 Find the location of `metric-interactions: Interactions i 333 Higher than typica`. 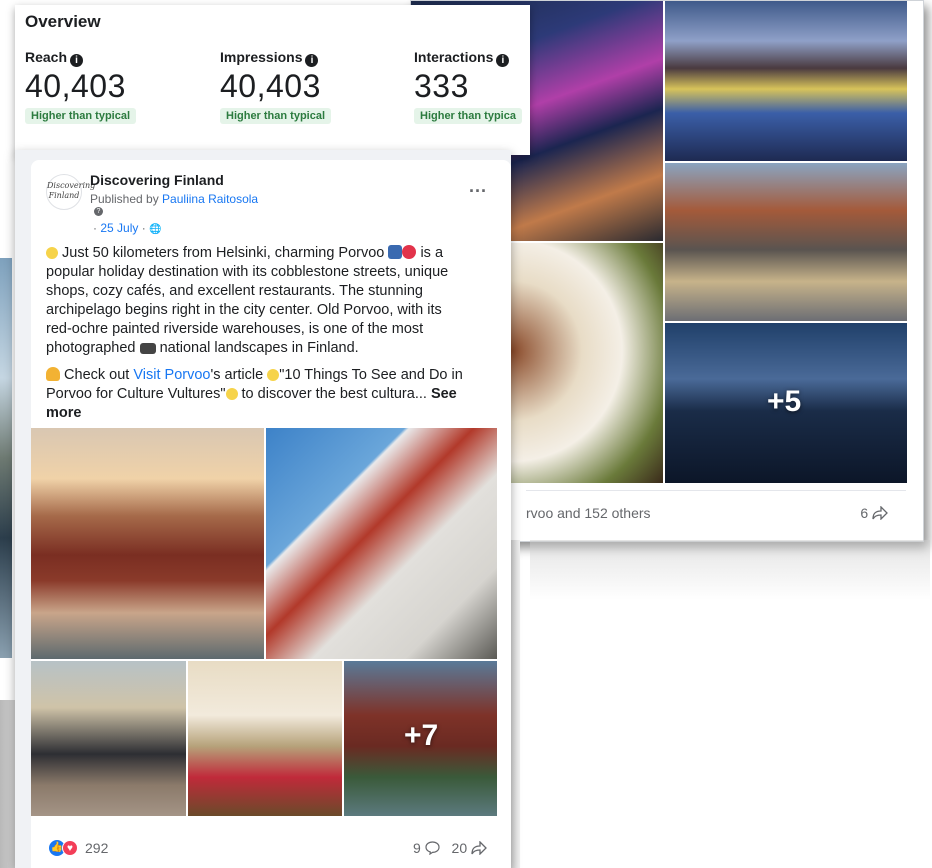

metric-interactions: Interactions i 333 Higher than typica is located at coordinates (468, 86).